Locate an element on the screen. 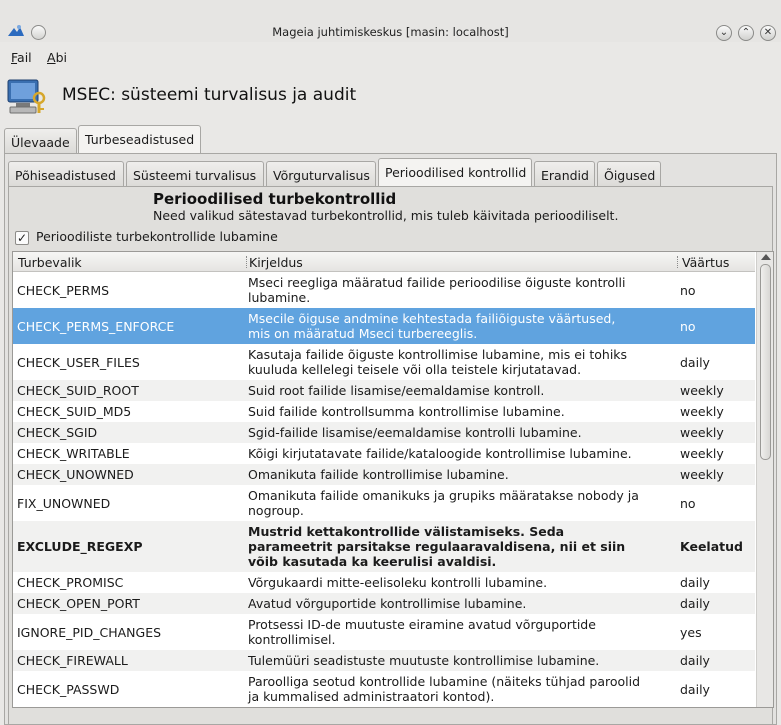 This screenshot has height=725, width=781. option-value-cell: yes is located at coordinates (691, 632).